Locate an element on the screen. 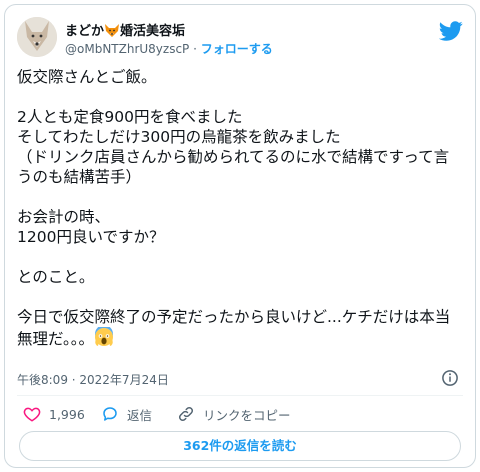  divider is located at coordinates (240, 395).